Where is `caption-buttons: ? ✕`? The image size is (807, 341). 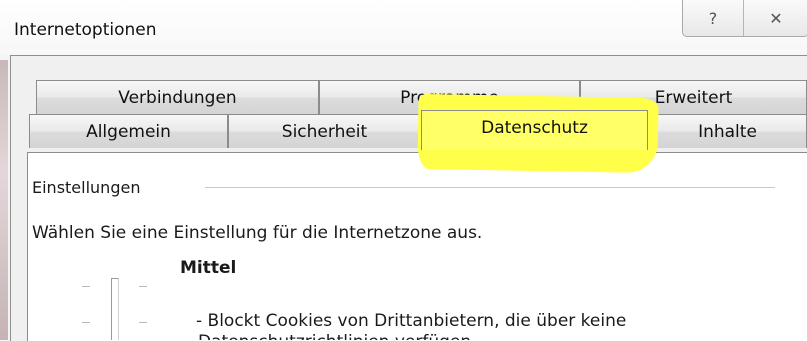 caption-buttons: ? ✕ is located at coordinates (744, 18).